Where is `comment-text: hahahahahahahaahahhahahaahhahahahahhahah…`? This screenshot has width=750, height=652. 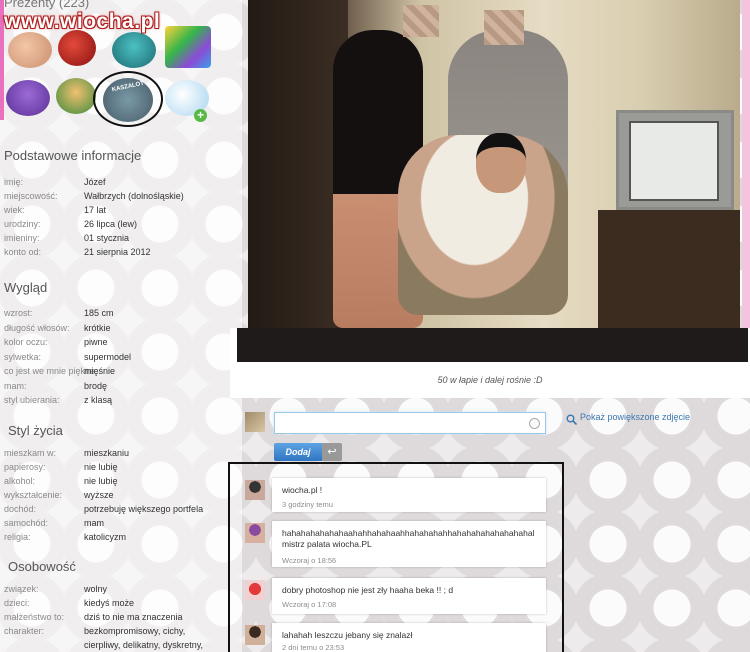 comment-text: hahahahahahahaahahhahahaahhahahahahhahah… is located at coordinates (408, 538).